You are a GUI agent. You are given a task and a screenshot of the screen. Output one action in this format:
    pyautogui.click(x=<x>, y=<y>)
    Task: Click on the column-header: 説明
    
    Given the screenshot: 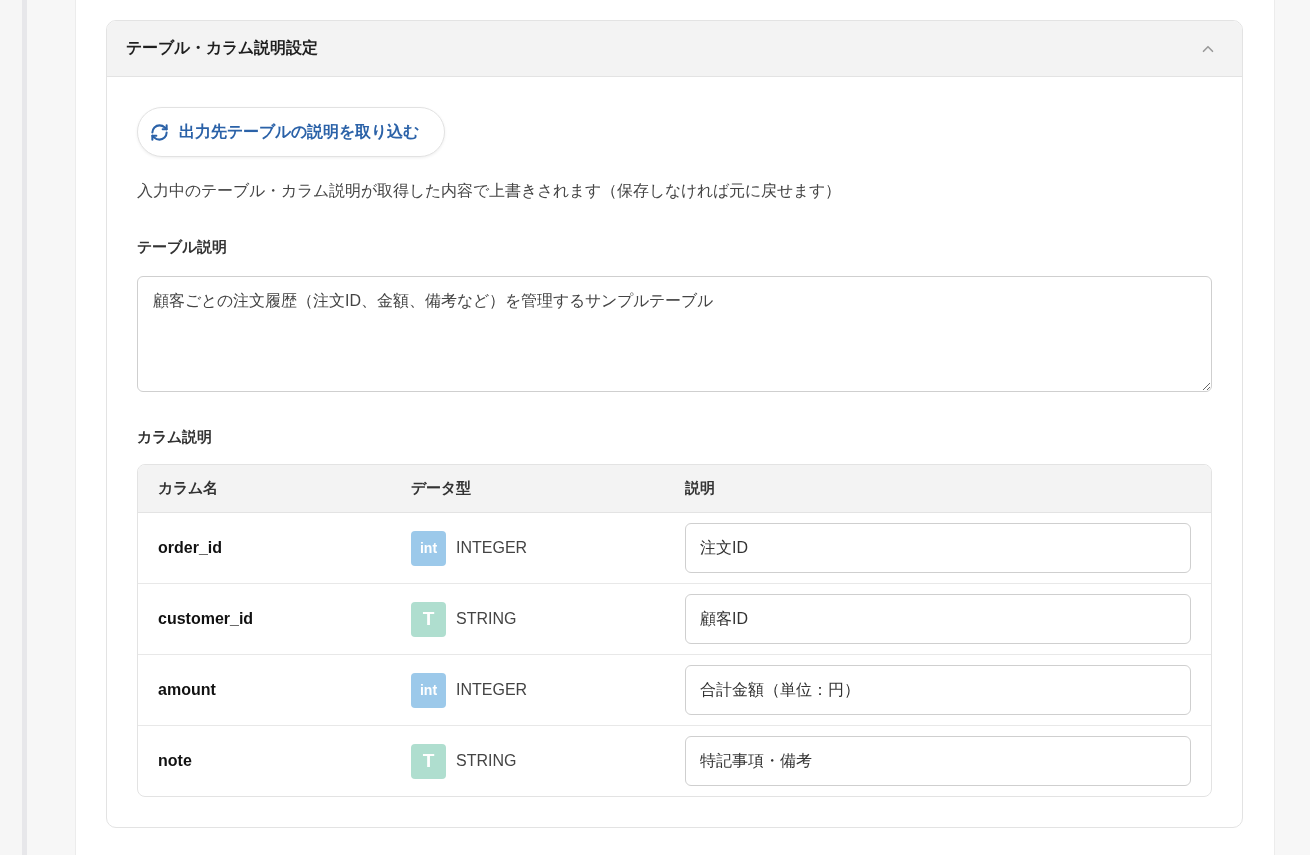 What is the action you would take?
    pyautogui.click(x=700, y=488)
    